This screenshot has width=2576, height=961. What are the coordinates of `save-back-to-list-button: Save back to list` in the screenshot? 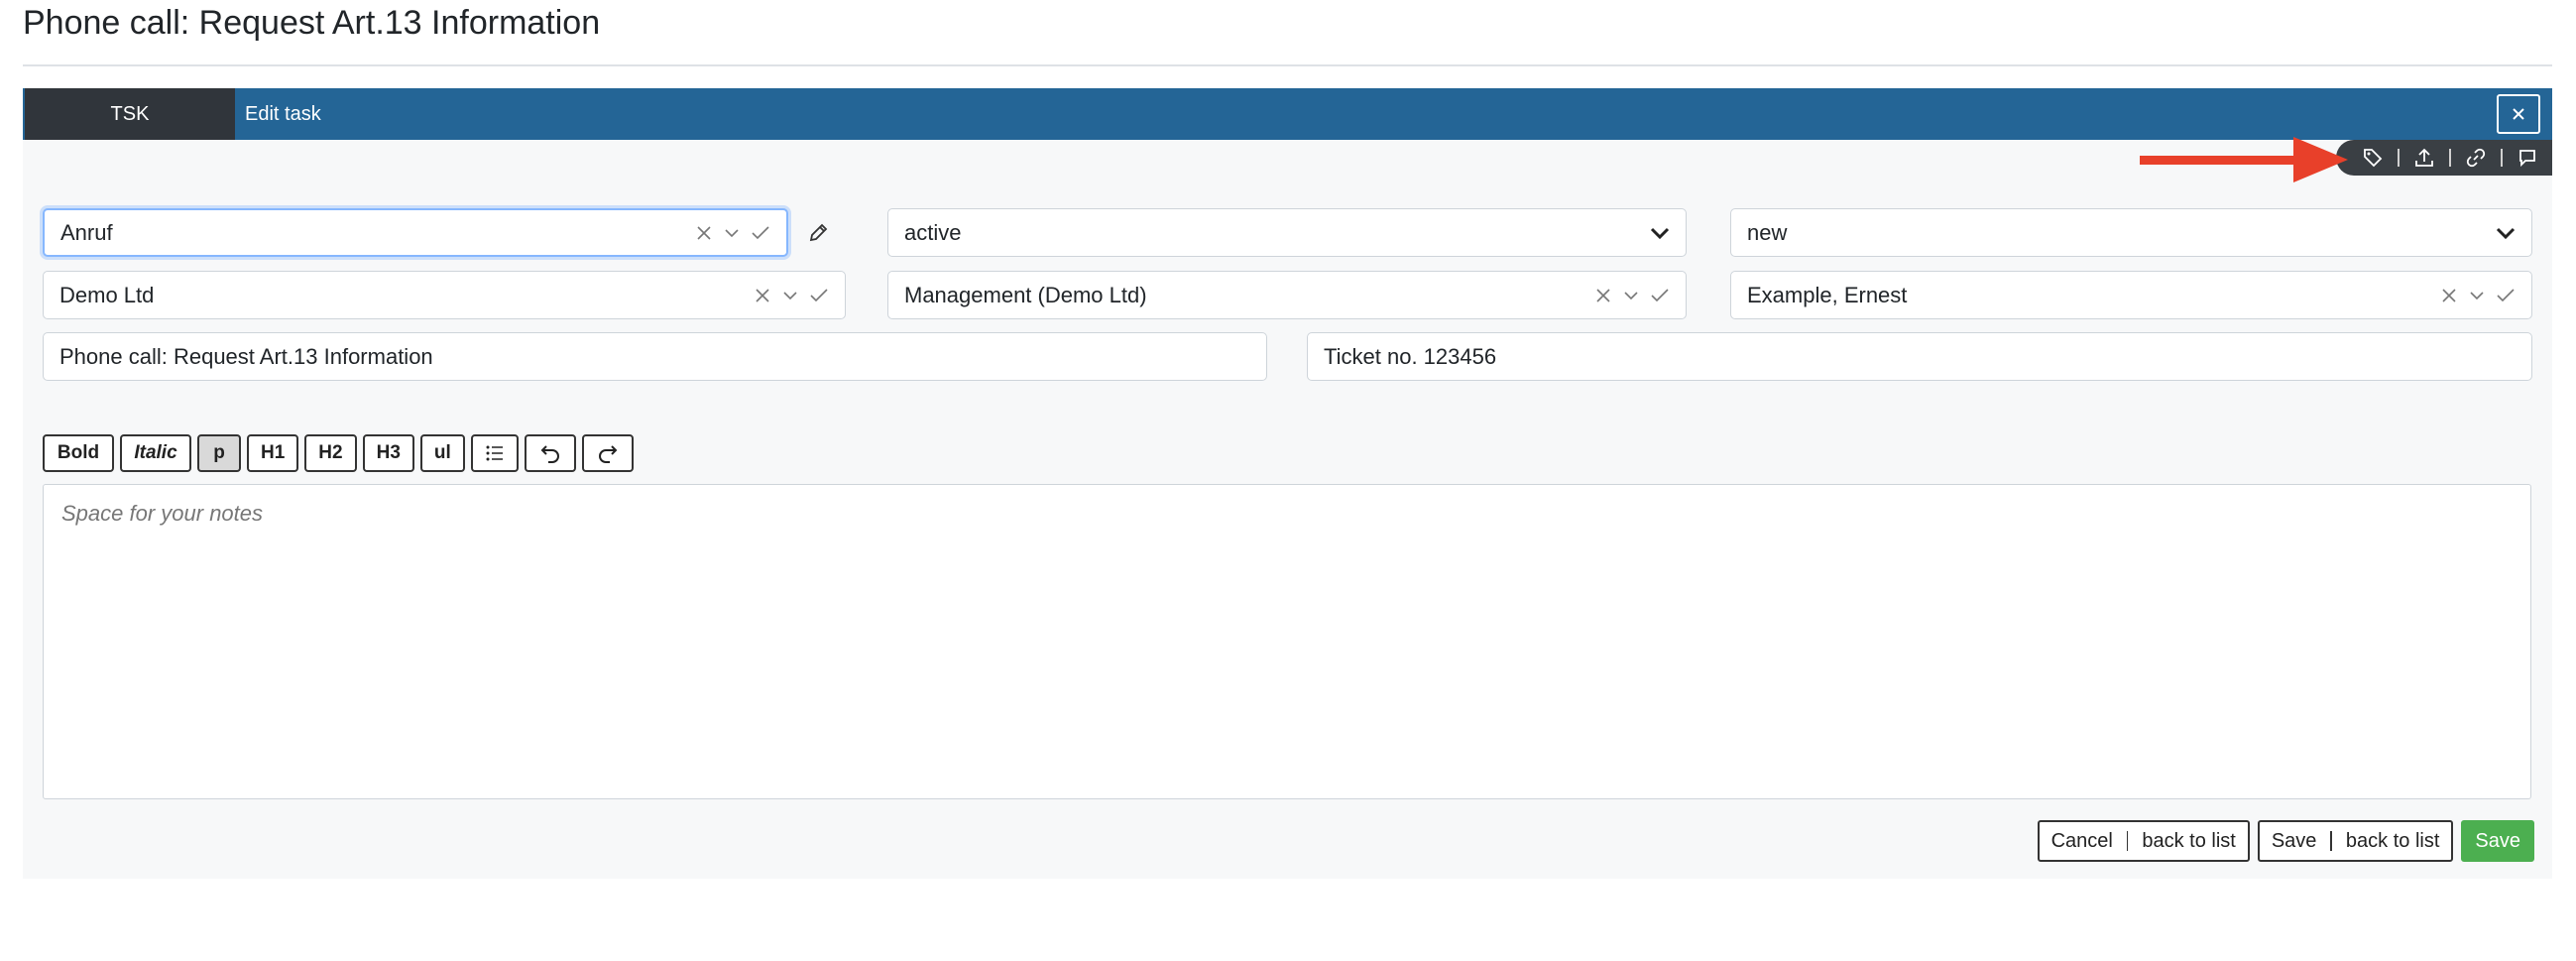 It's located at (2355, 841).